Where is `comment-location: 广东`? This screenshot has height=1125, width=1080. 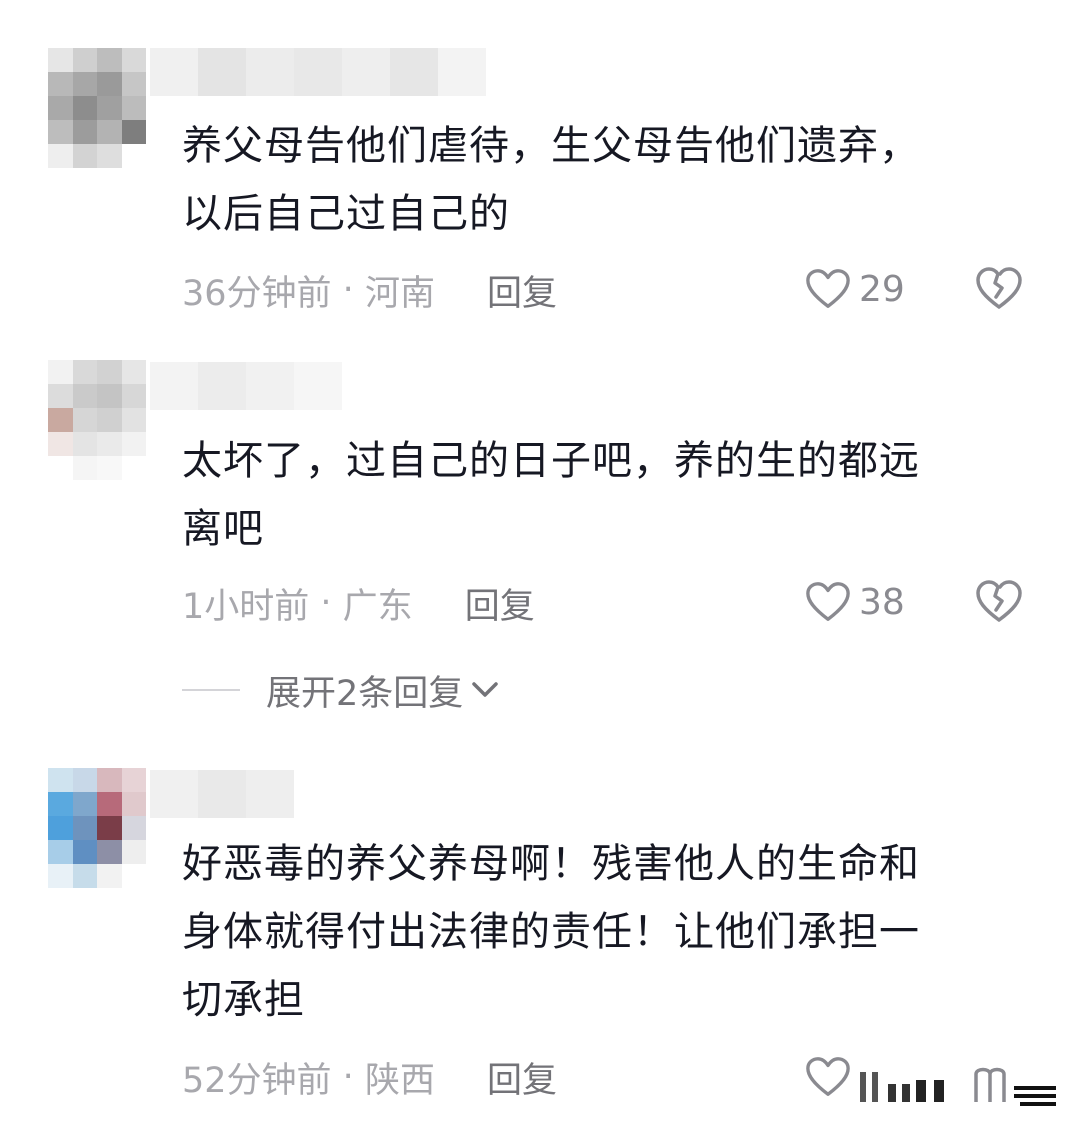
comment-location: 广东 is located at coordinates (377, 606).